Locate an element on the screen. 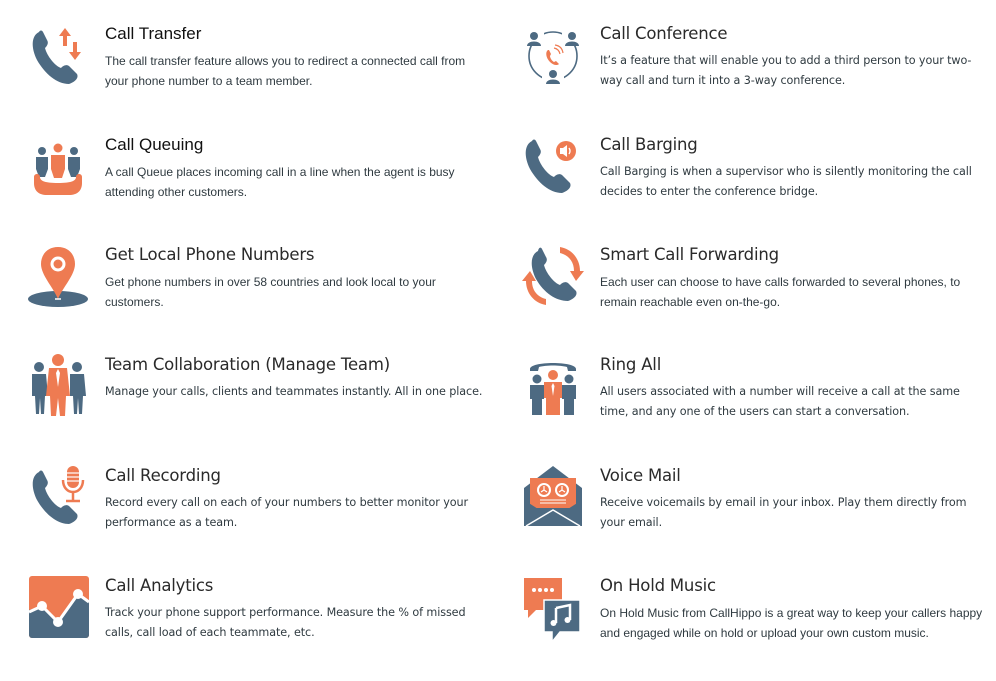 This screenshot has width=996, height=681. conference-icon is located at coordinates (553, 53).